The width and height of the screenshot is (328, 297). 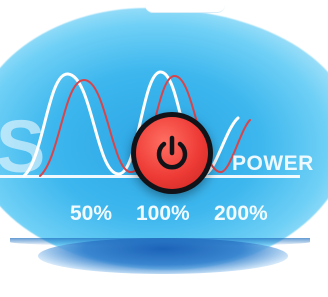 What do you see at coordinates (241, 214) in the screenshot?
I see `power-level-200: 200%` at bounding box center [241, 214].